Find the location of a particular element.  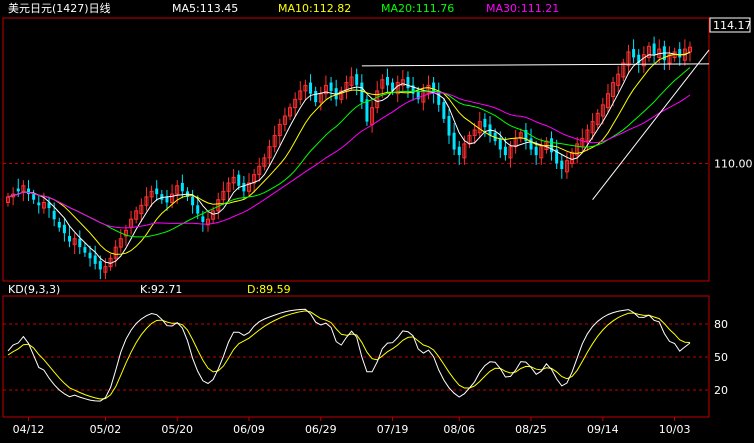

kd-tick-label: 50 is located at coordinates (721, 357).